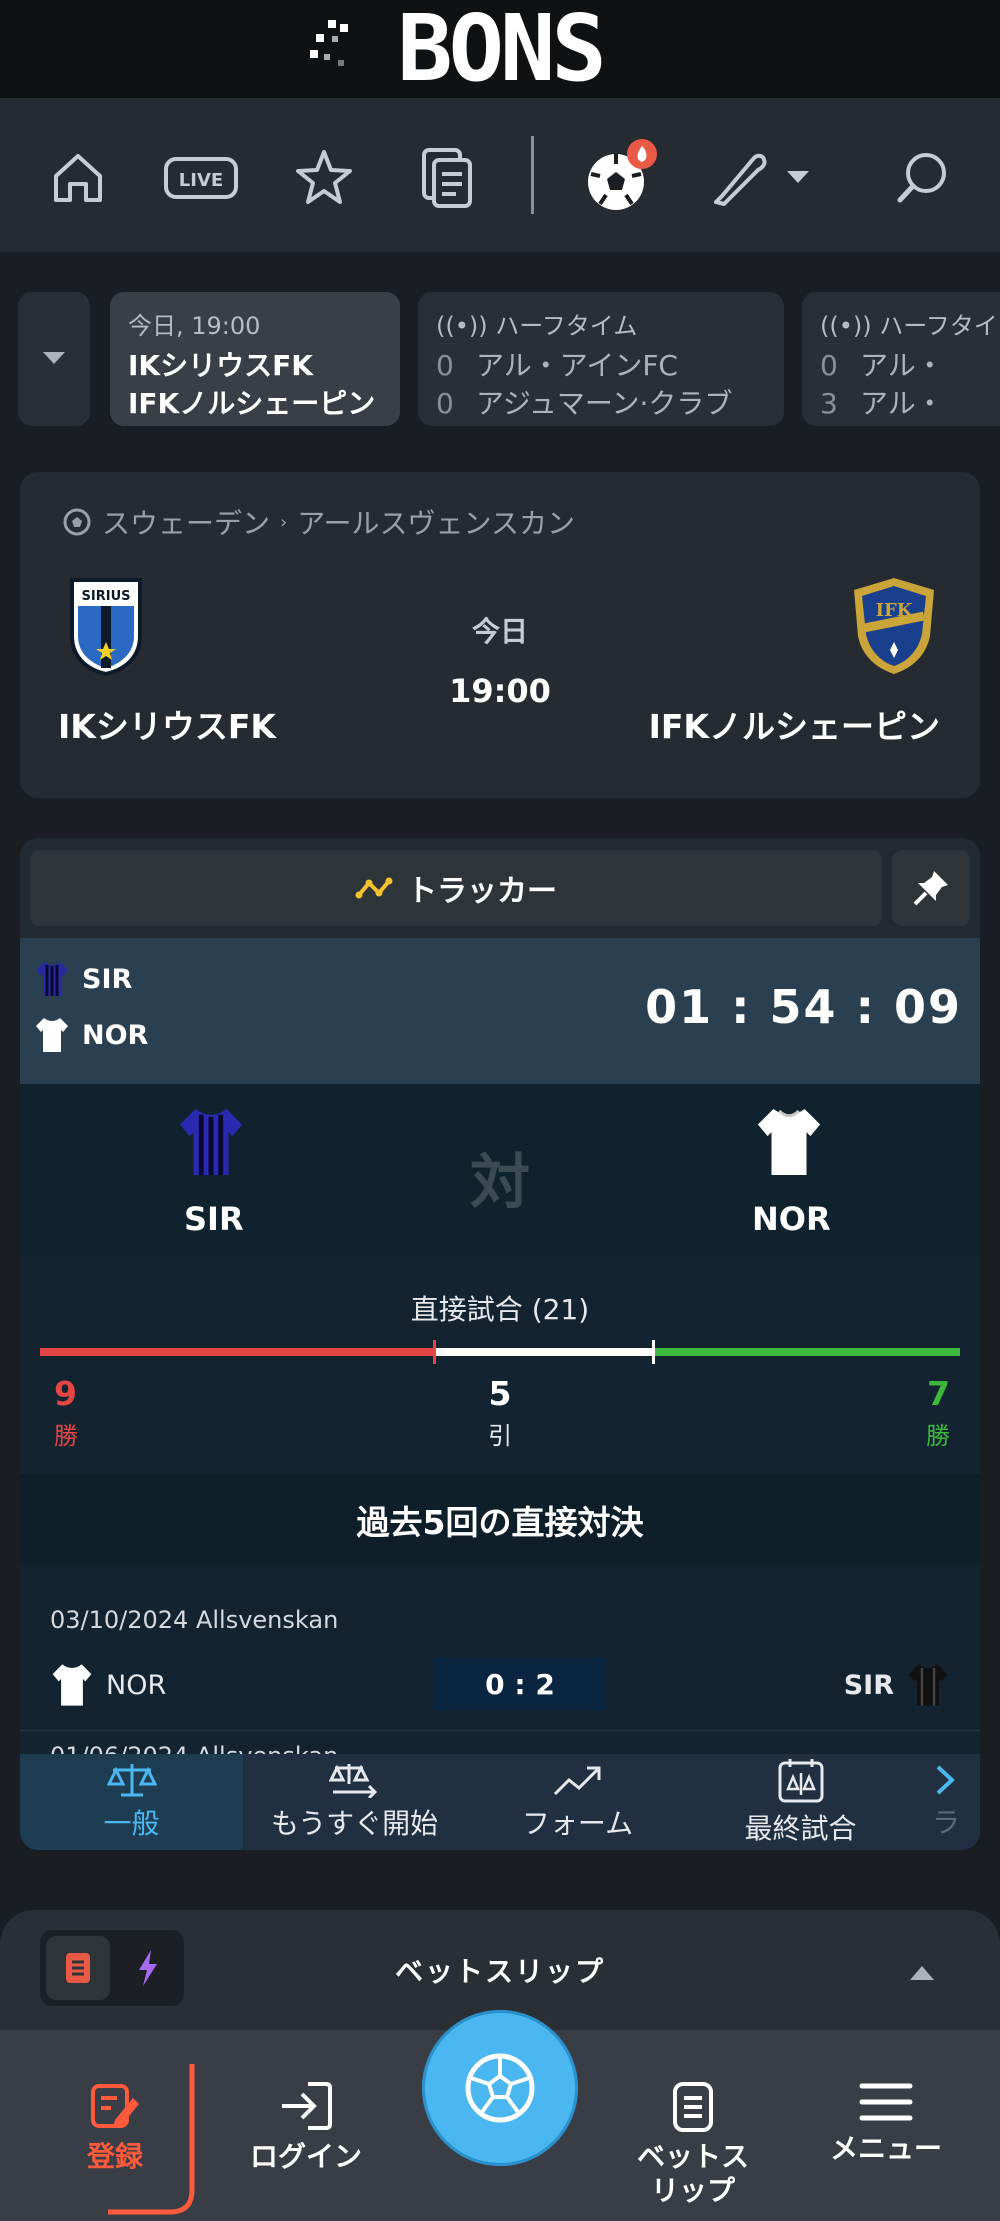 The height and width of the screenshot is (2221, 1000). I want to click on versus-panel: SIR 対 NOR, so click(500, 1170).